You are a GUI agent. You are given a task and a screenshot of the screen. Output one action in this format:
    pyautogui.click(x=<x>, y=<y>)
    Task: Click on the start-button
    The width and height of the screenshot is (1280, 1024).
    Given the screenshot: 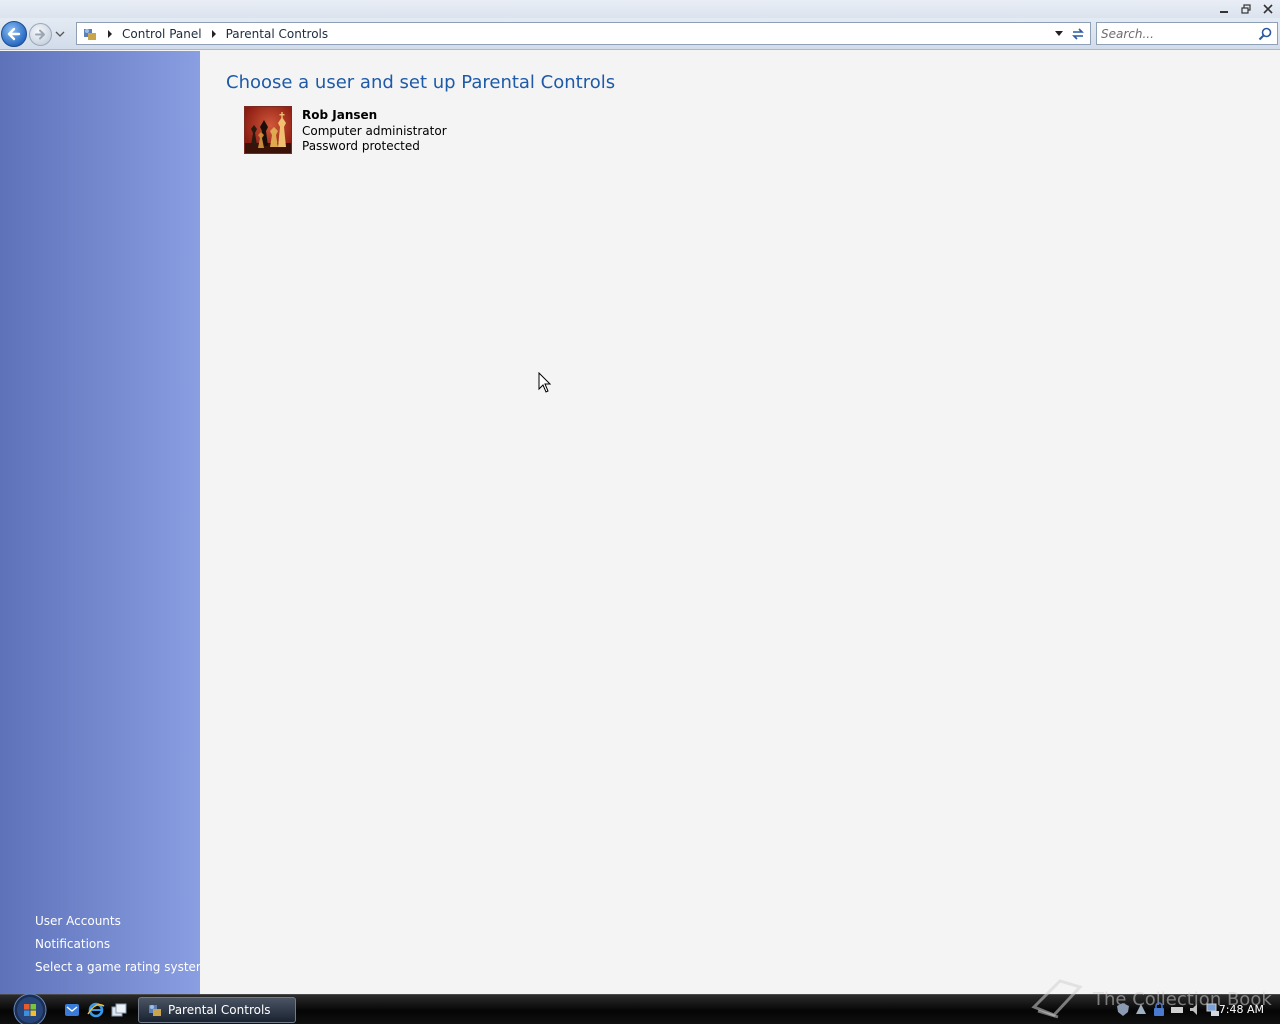 What is the action you would take?
    pyautogui.click(x=30, y=1007)
    